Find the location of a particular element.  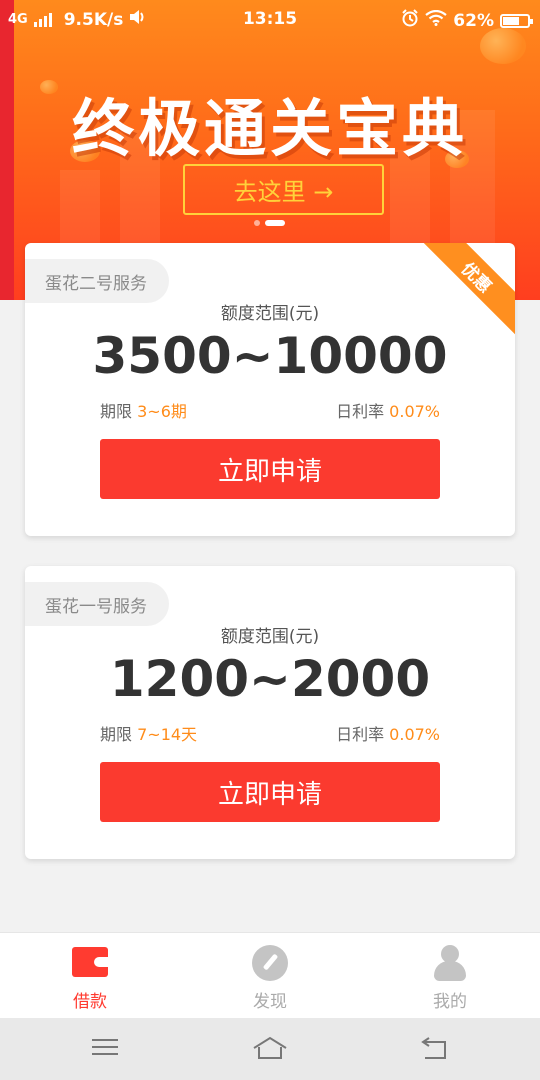

bottom-tab-bar: 借款 发现 我的 is located at coordinates (270, 975).